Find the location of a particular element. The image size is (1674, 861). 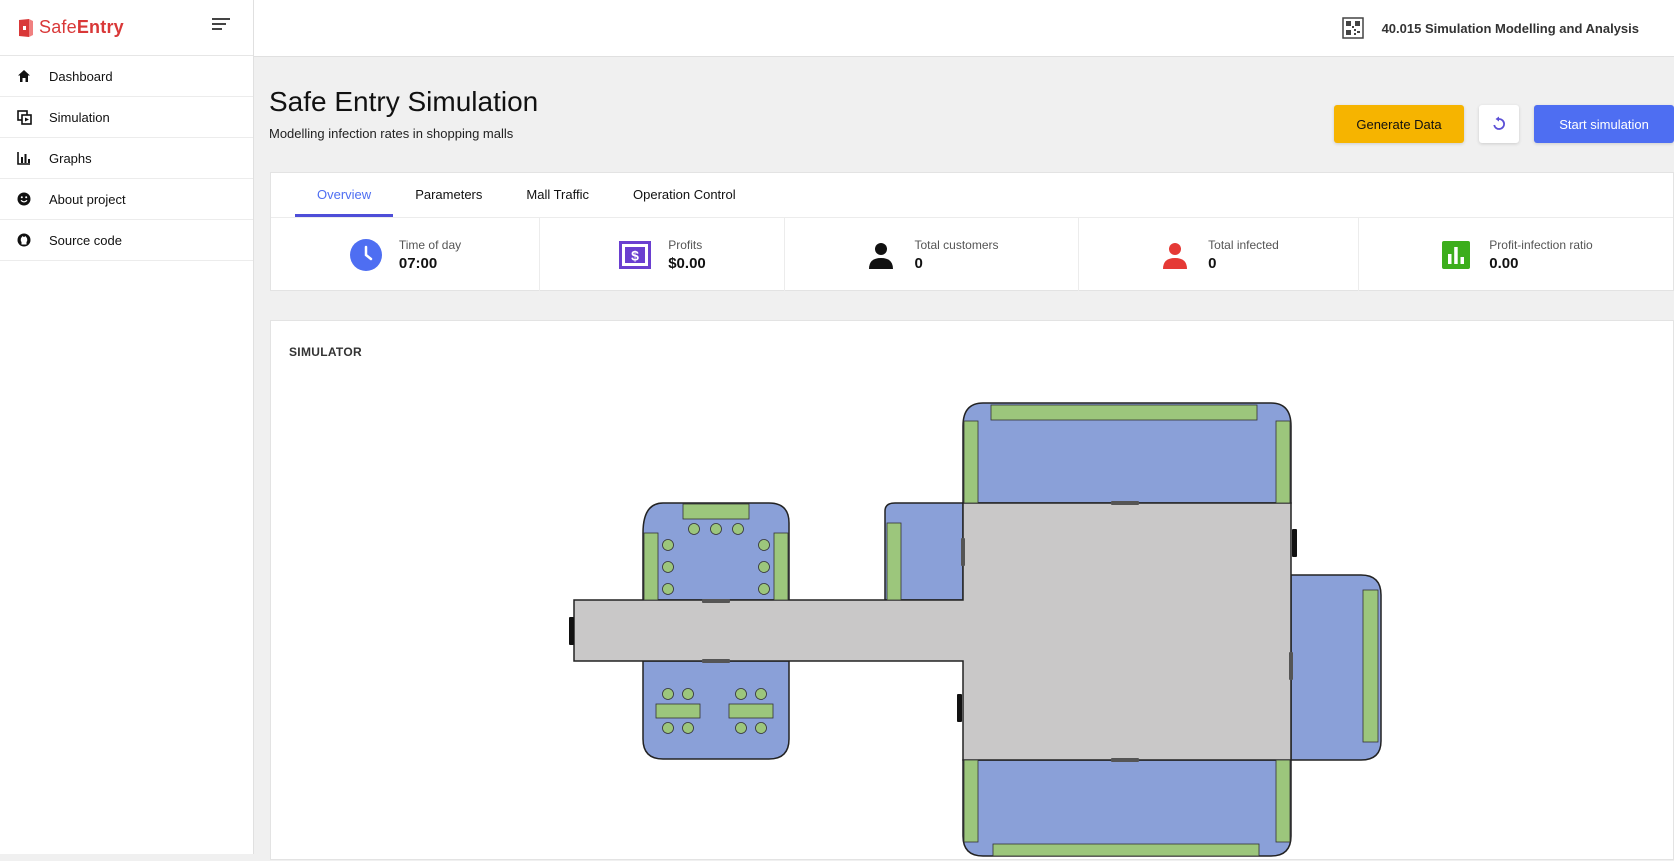

top-bar: 40.015 Simulation Modelling and Analysis is located at coordinates (964, 28).